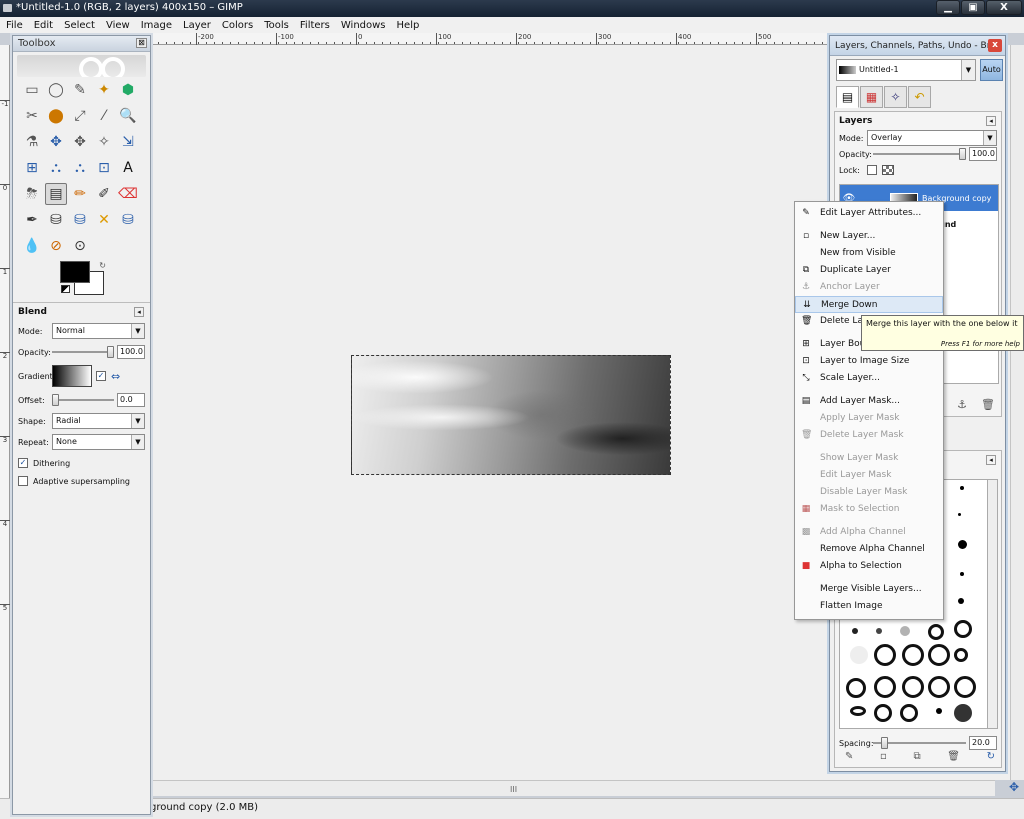  I want to click on tool-icon: ⬤, so click(56, 116).